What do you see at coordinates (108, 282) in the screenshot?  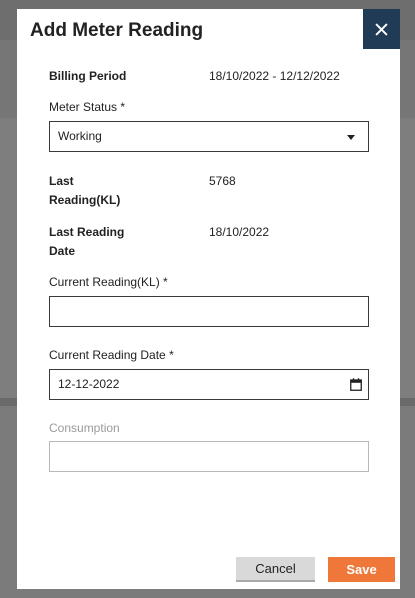 I see `current-reading-label: Current Reading(KL) *` at bounding box center [108, 282].